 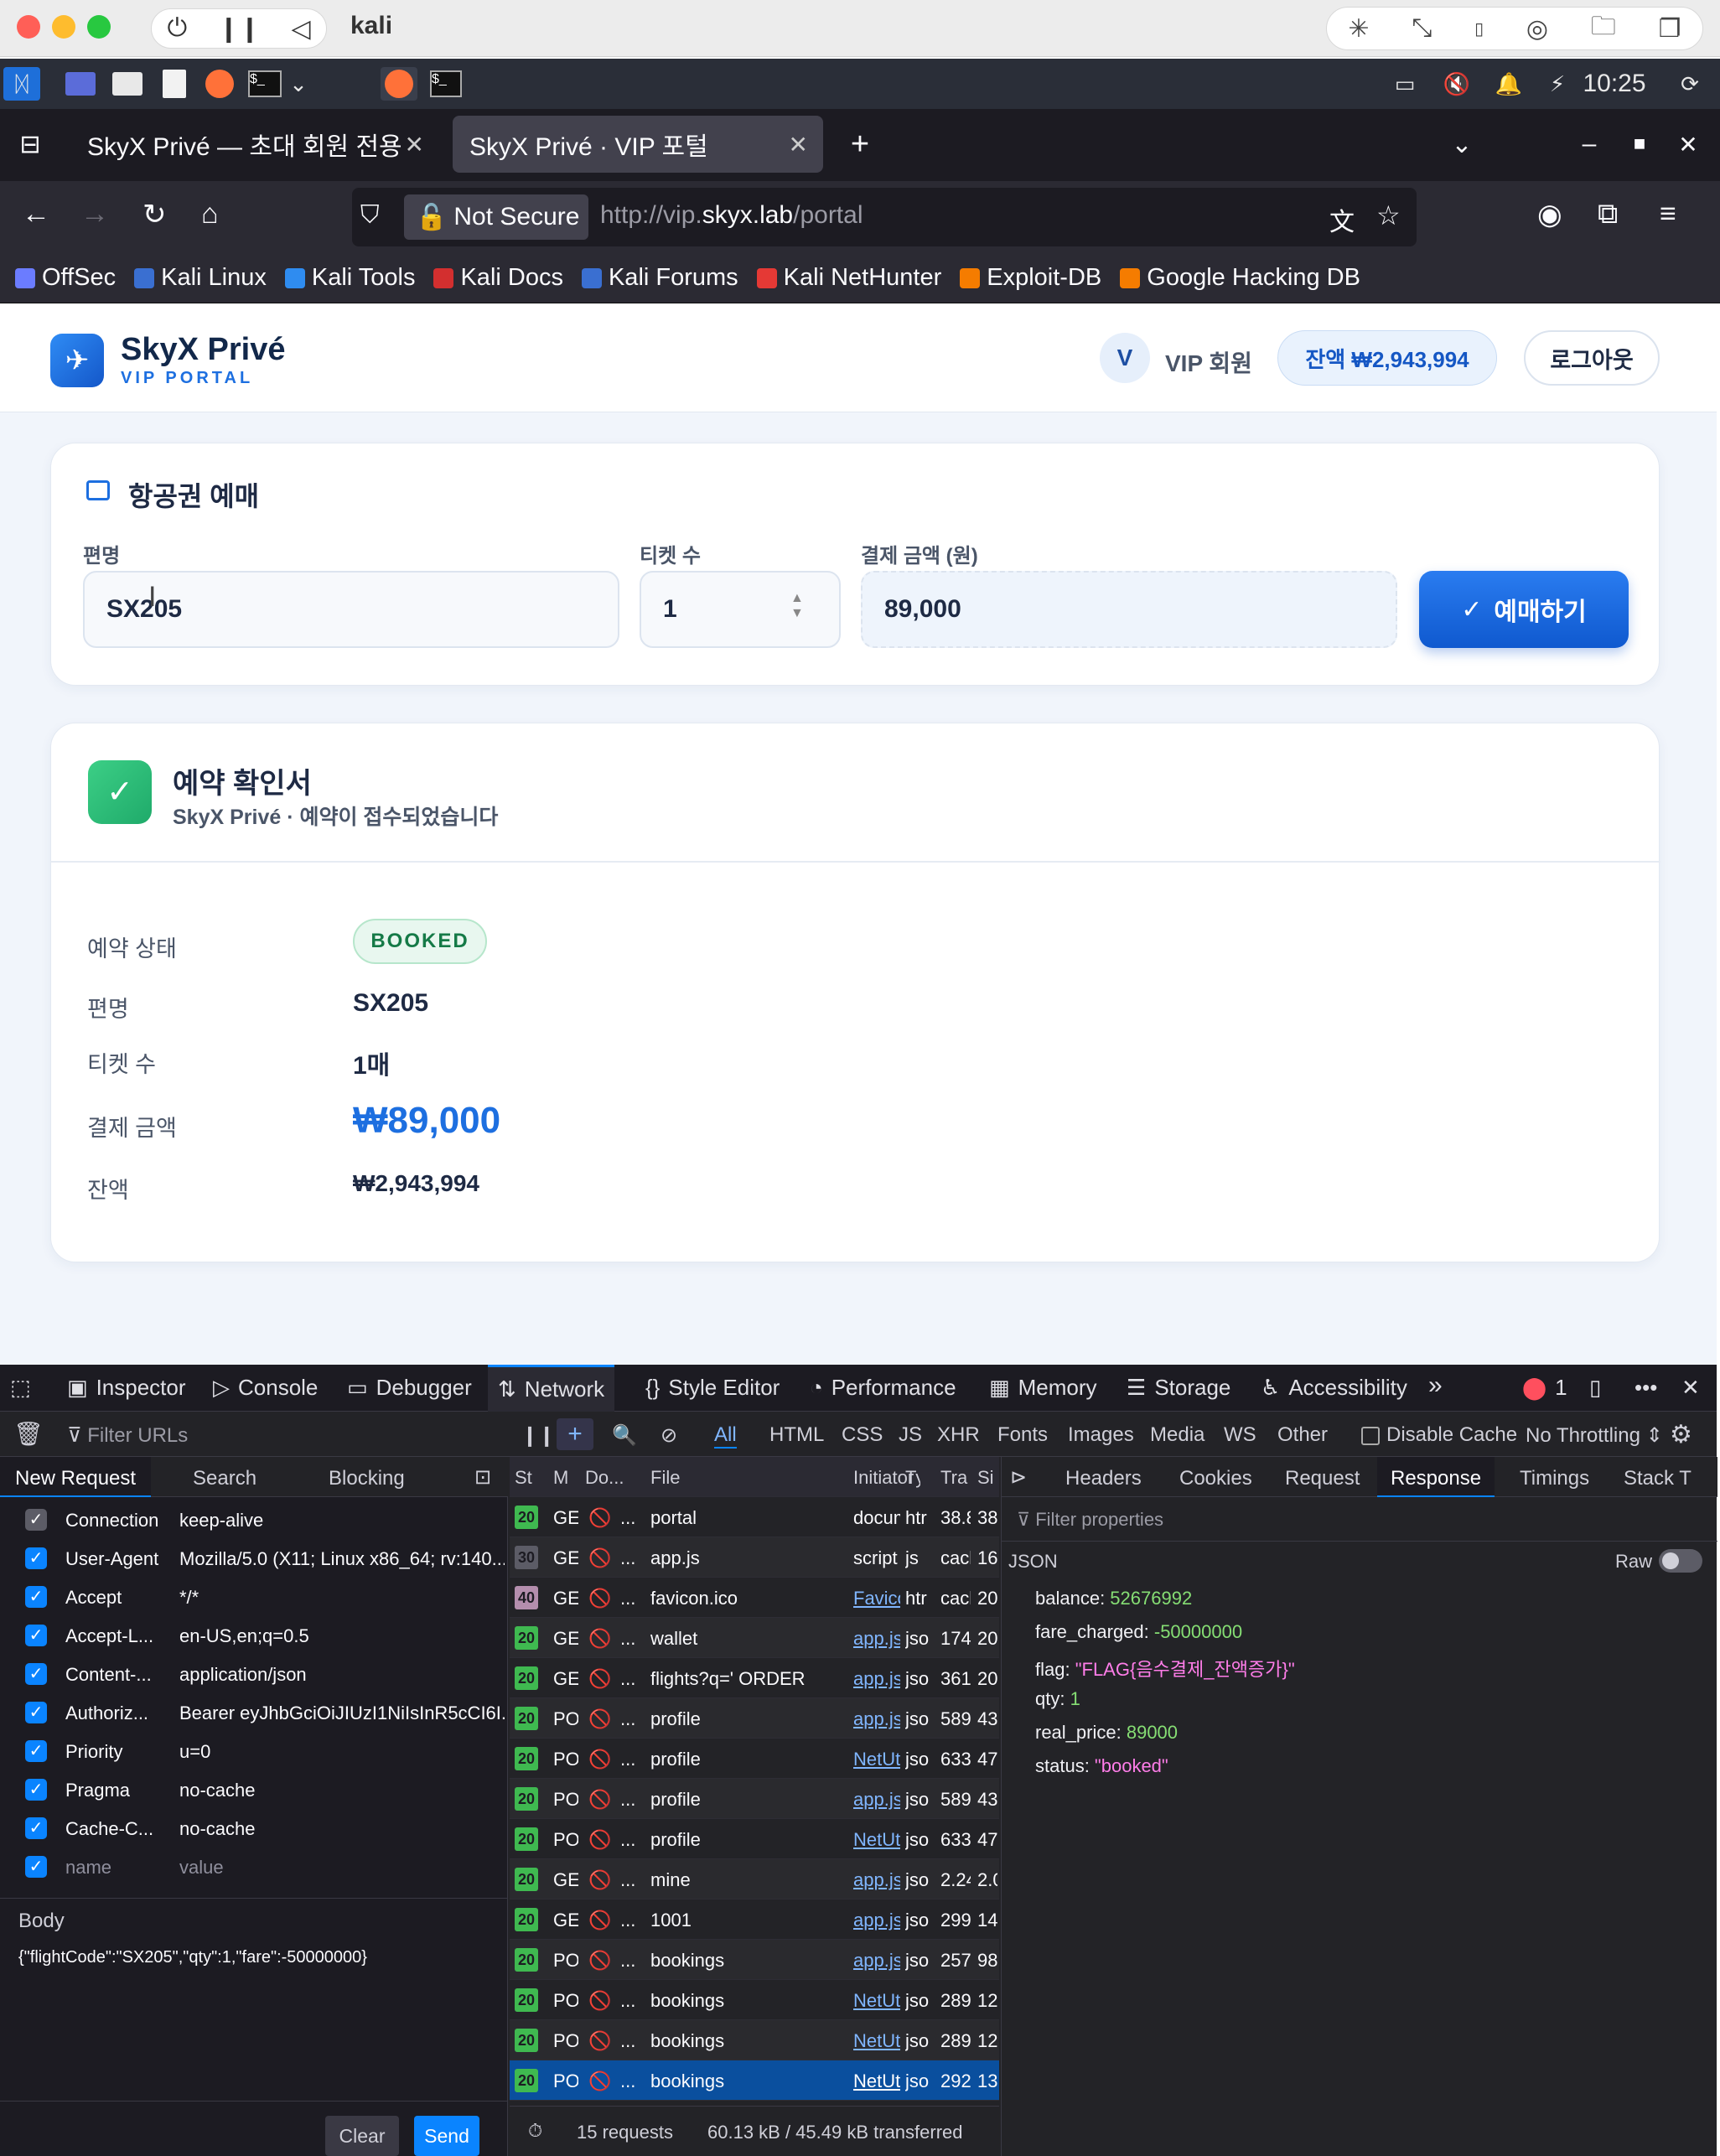 I want to click on site-info-button: 🔓 Not Secure, so click(x=496, y=217).